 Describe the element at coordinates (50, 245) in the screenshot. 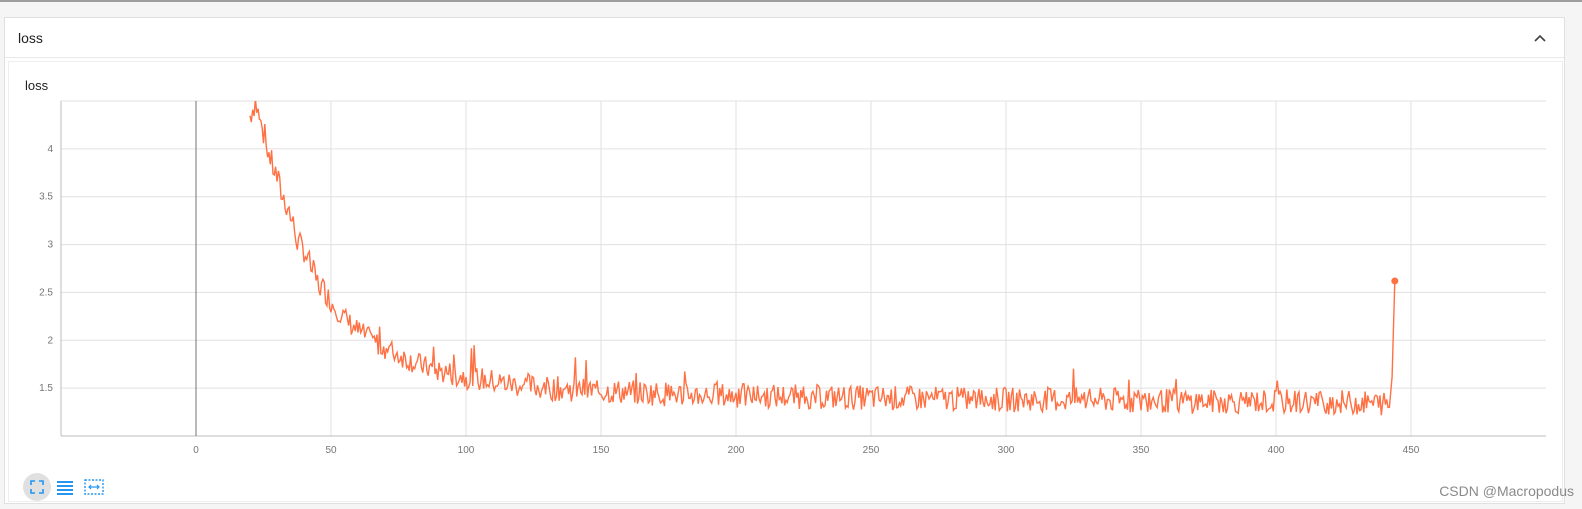

I see `y-tick-label: 3` at that location.